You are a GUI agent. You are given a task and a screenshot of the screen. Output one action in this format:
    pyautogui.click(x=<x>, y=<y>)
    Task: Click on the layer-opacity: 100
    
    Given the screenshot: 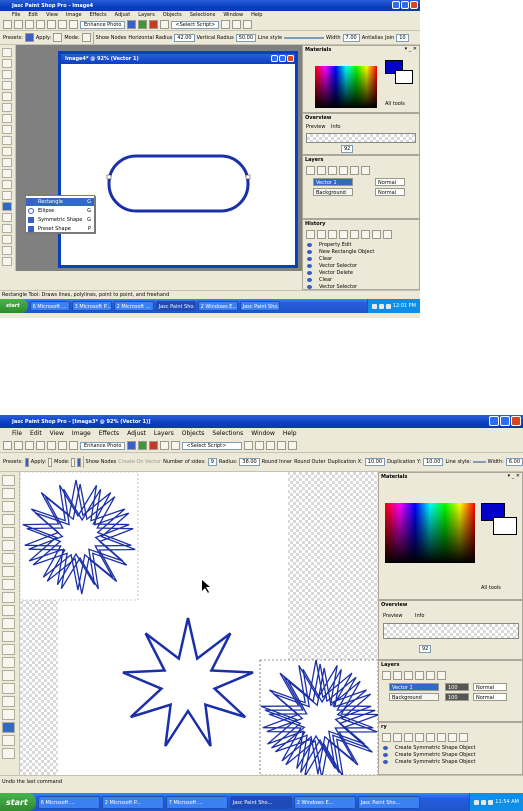 What is the action you would take?
    pyautogui.click(x=457, y=697)
    